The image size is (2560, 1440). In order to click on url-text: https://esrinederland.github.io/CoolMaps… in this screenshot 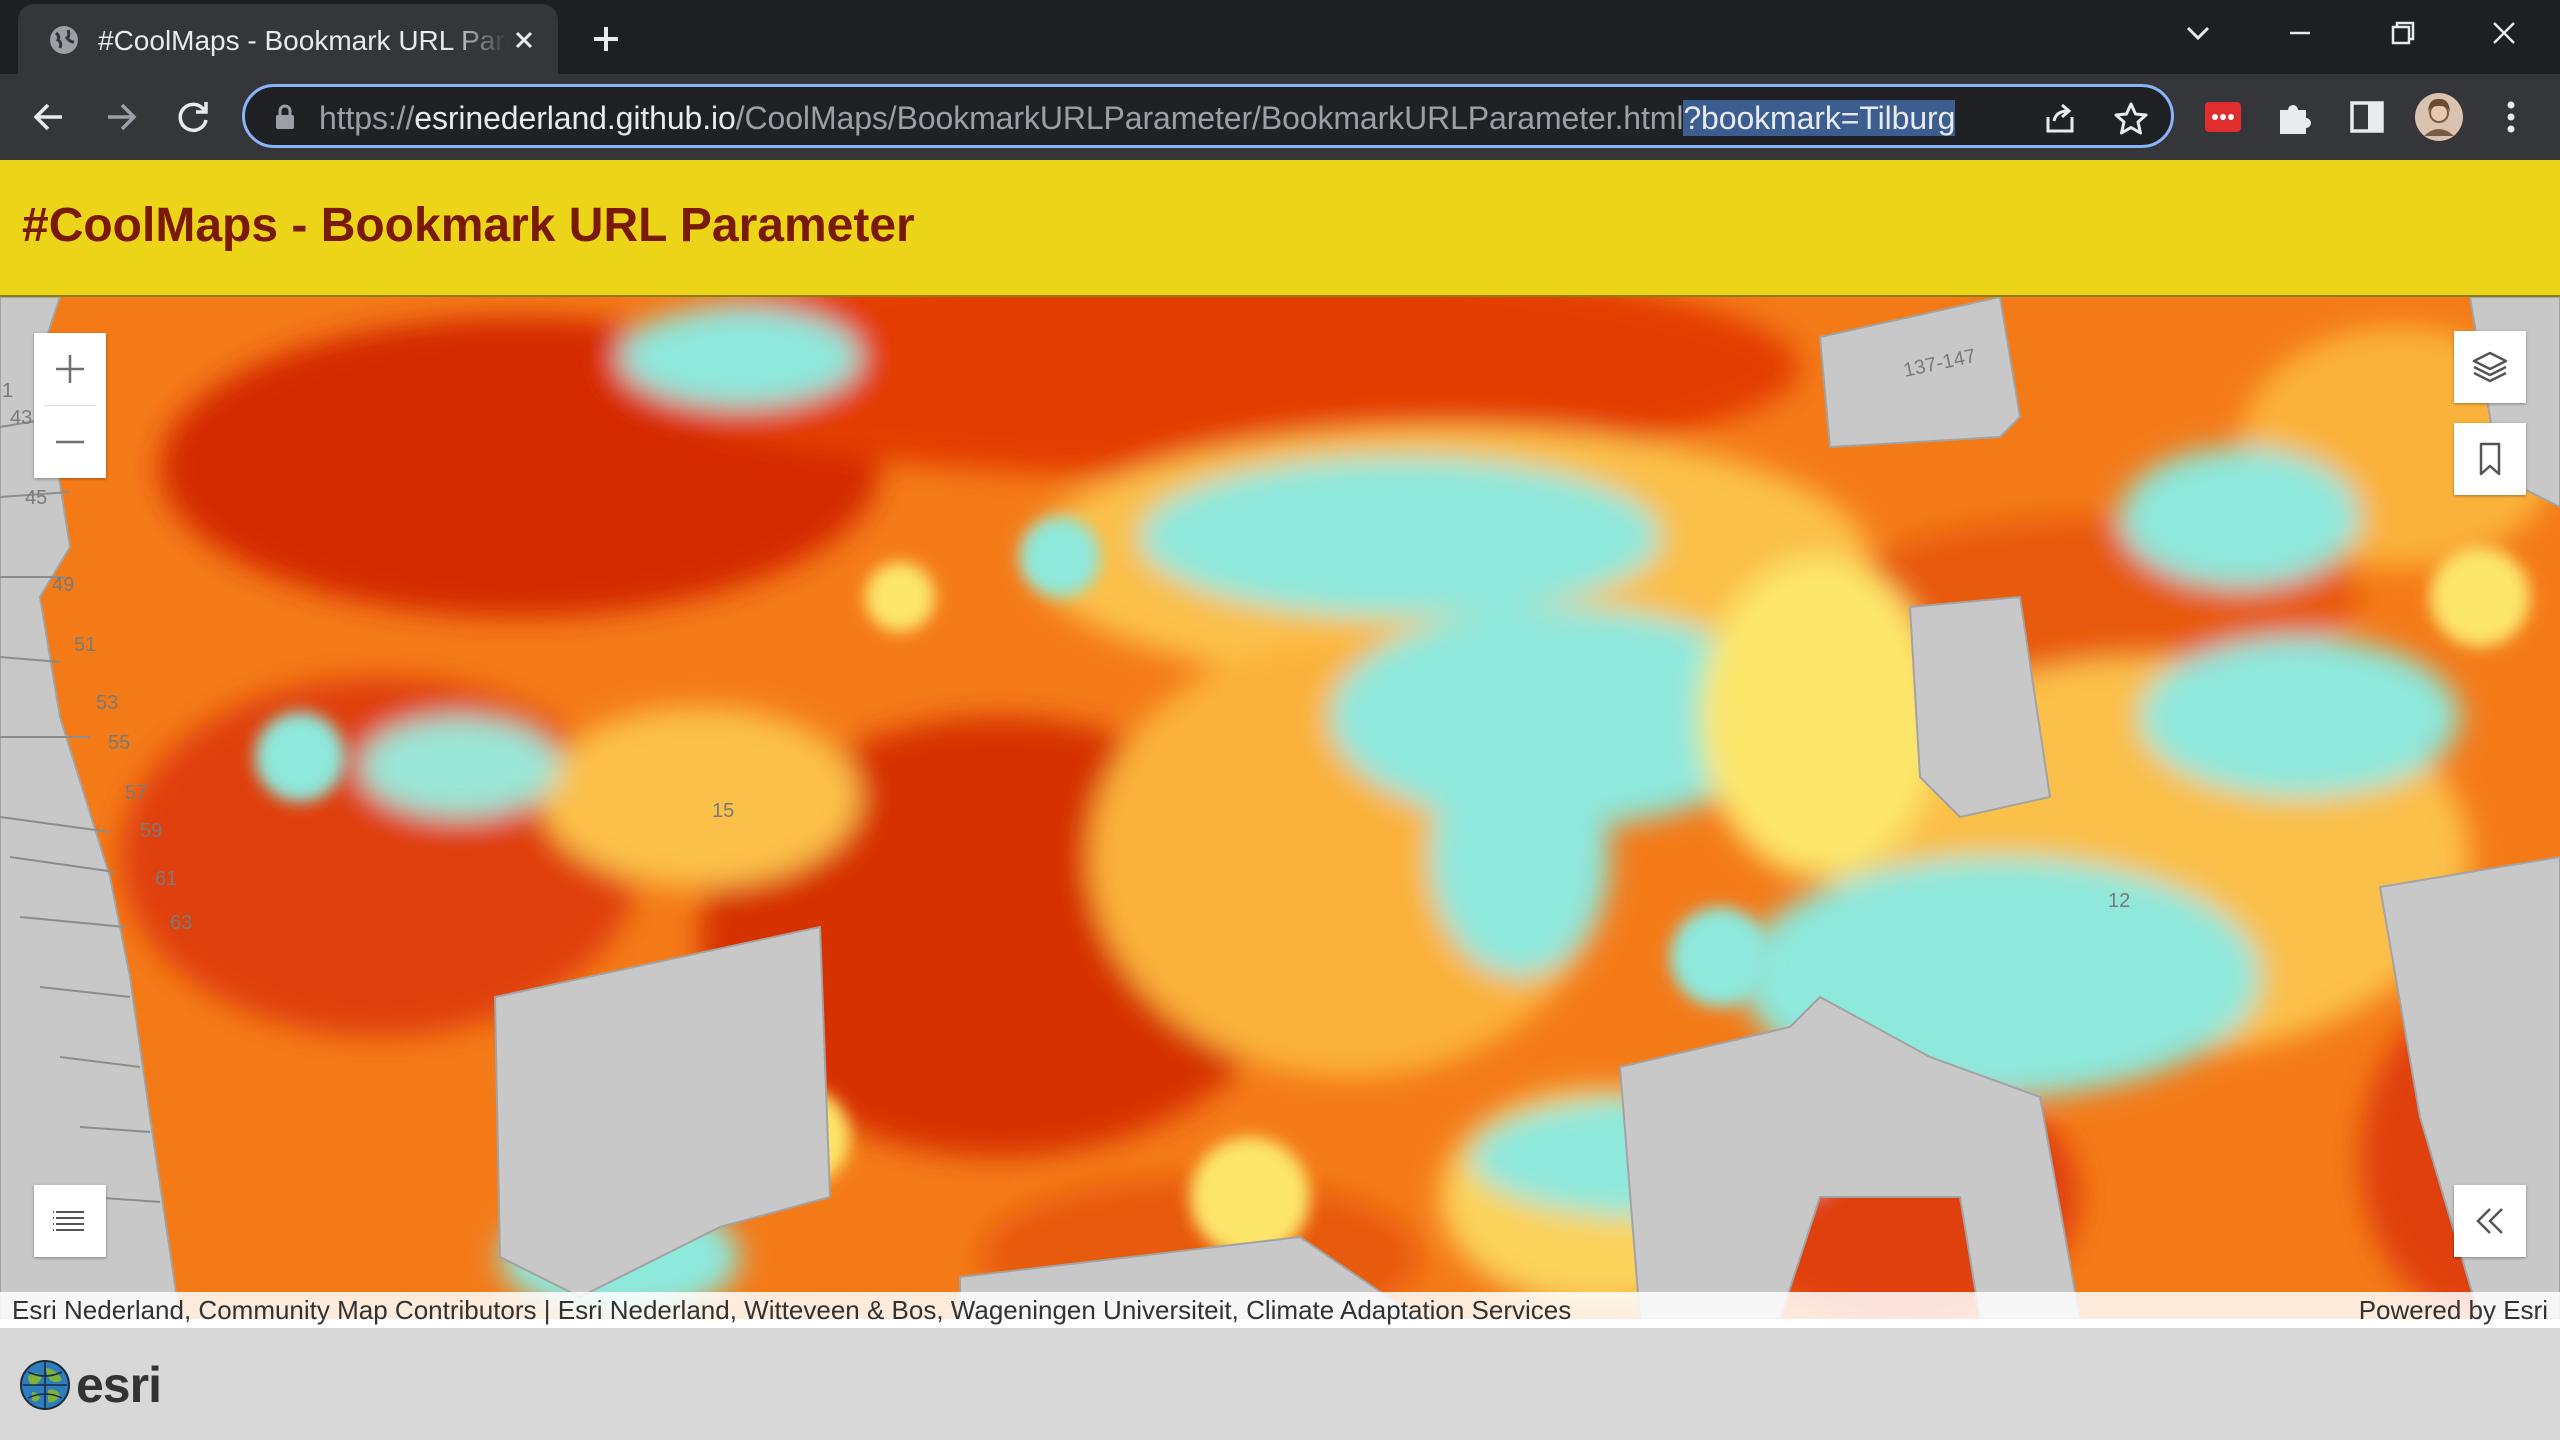, I will do `click(1137, 118)`.